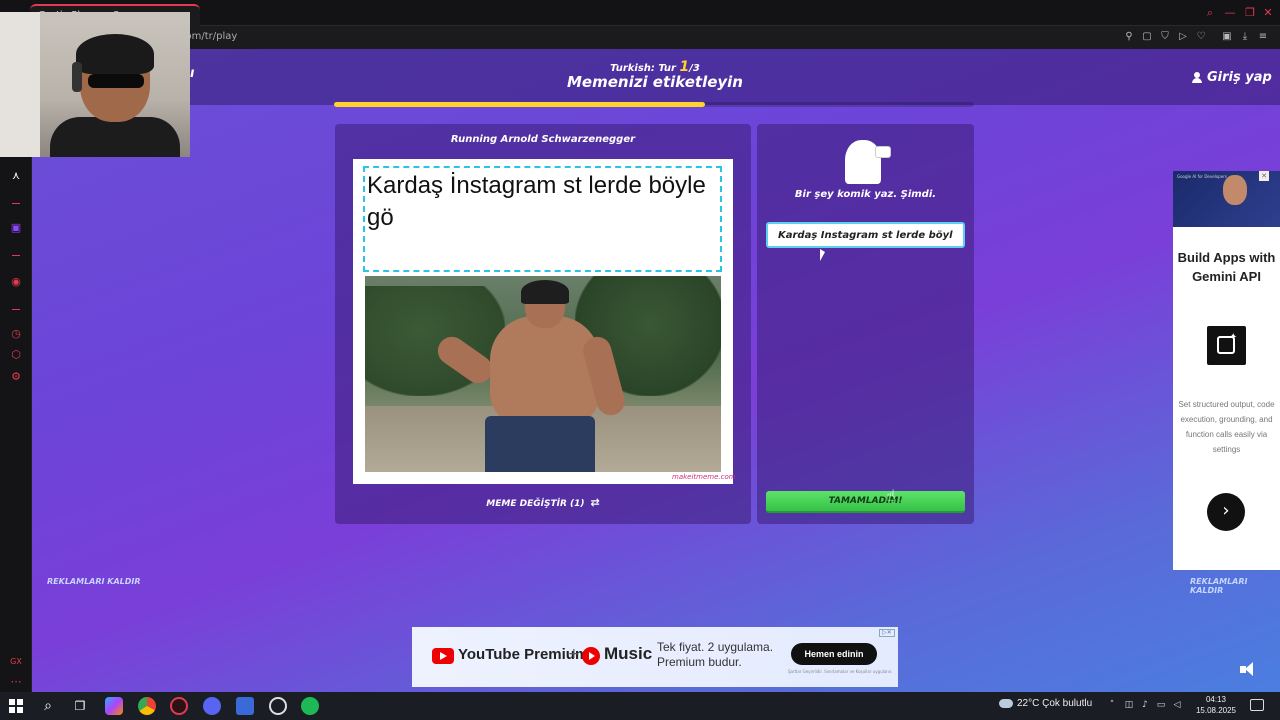  What do you see at coordinates (380, 37) in the screenshot?
I see `address-bar: com/tr/play` at bounding box center [380, 37].